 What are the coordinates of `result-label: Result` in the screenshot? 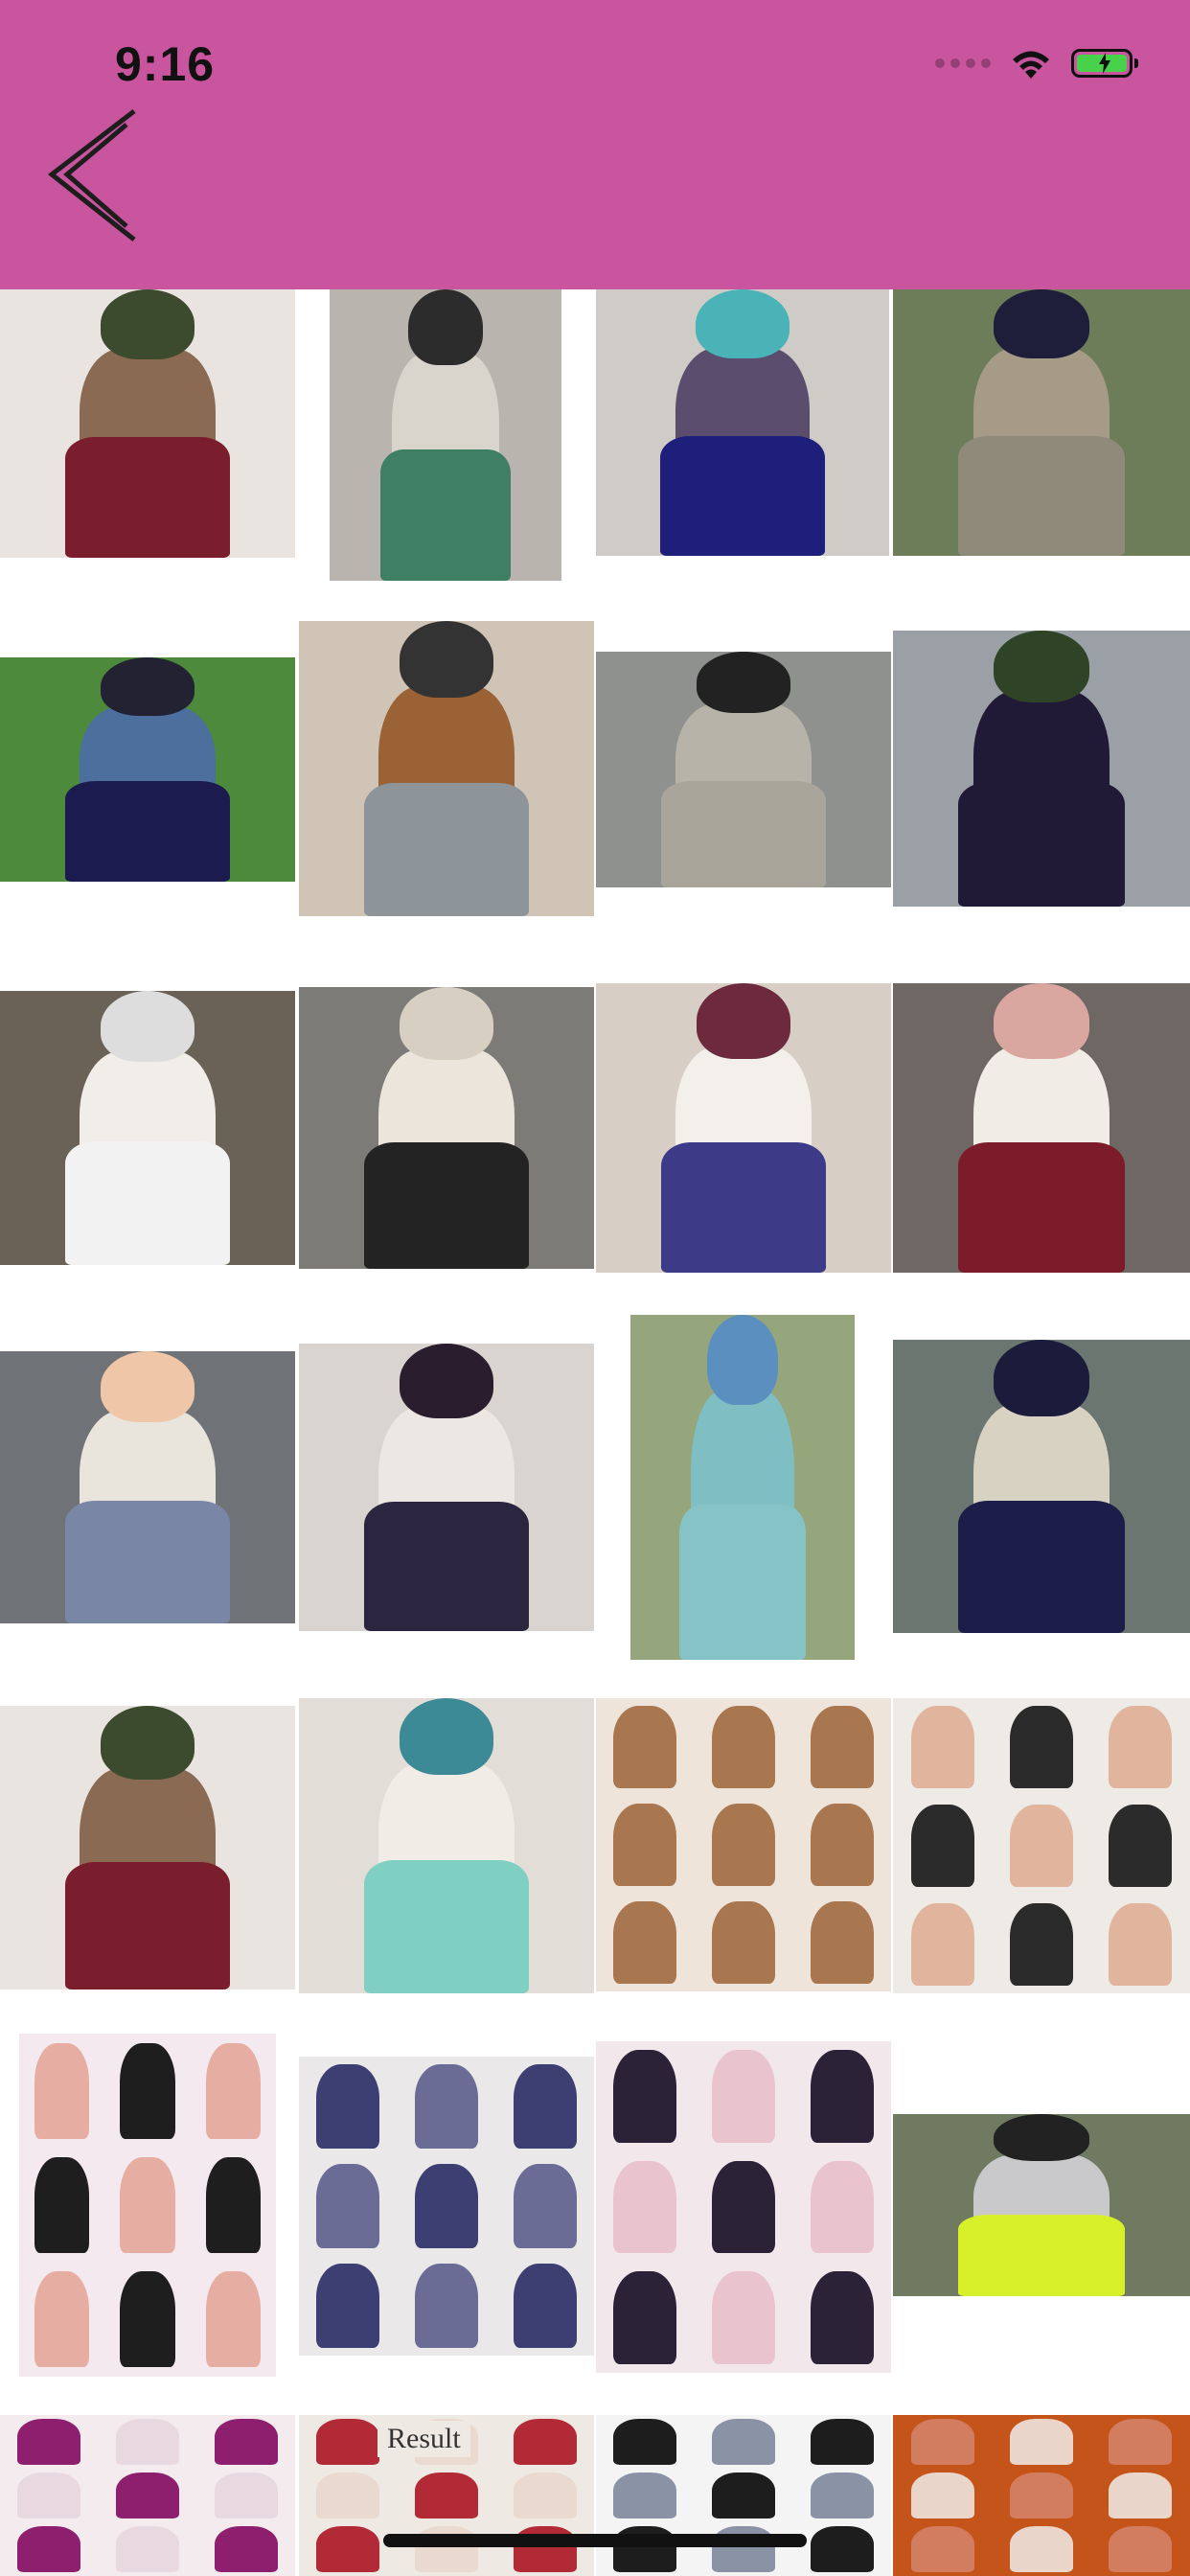 It's located at (424, 2439).